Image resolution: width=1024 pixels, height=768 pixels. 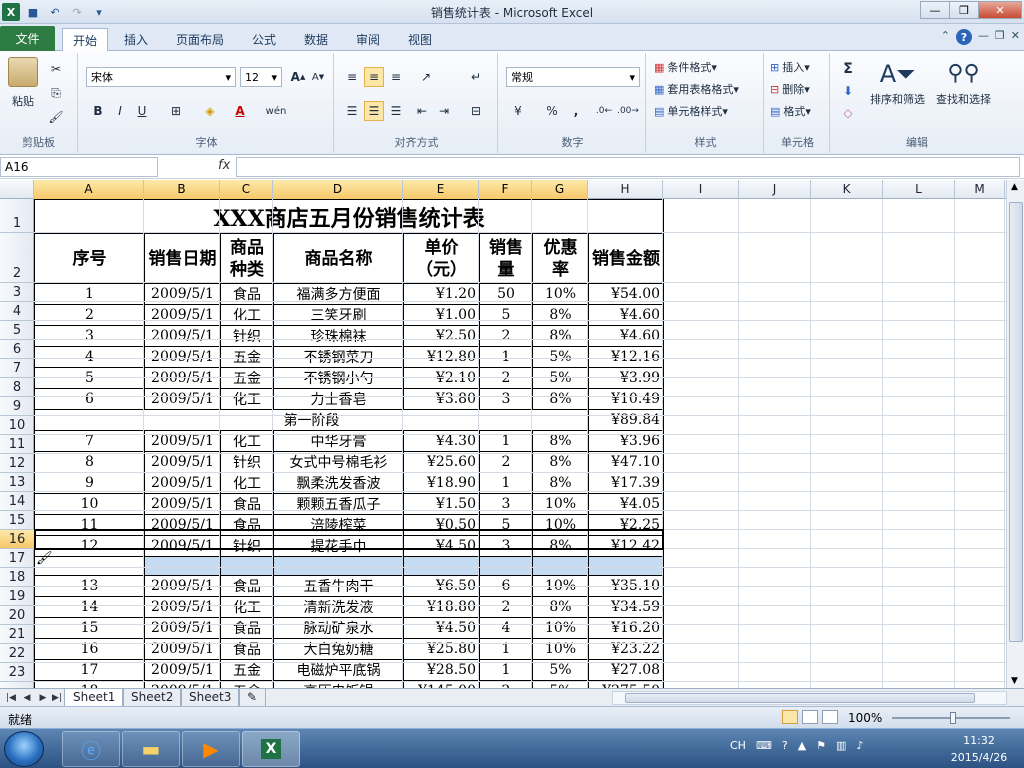 What do you see at coordinates (374, 111) in the screenshot?
I see `align-center-icon: ☰` at bounding box center [374, 111].